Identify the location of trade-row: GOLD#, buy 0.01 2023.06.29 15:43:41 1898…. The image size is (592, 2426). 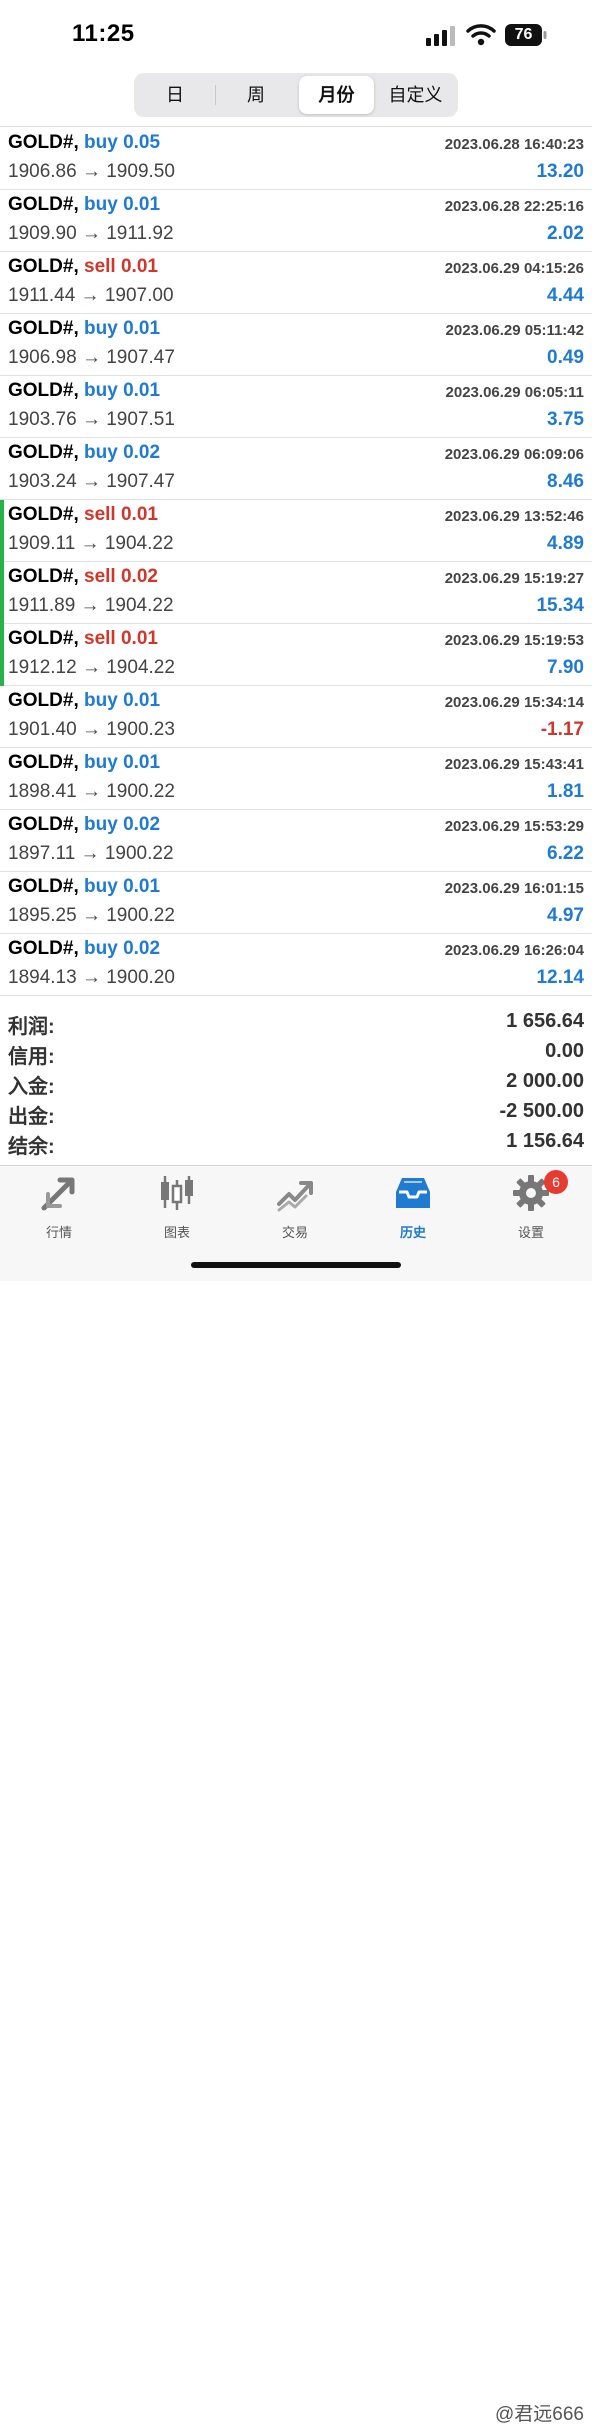
(296, 779).